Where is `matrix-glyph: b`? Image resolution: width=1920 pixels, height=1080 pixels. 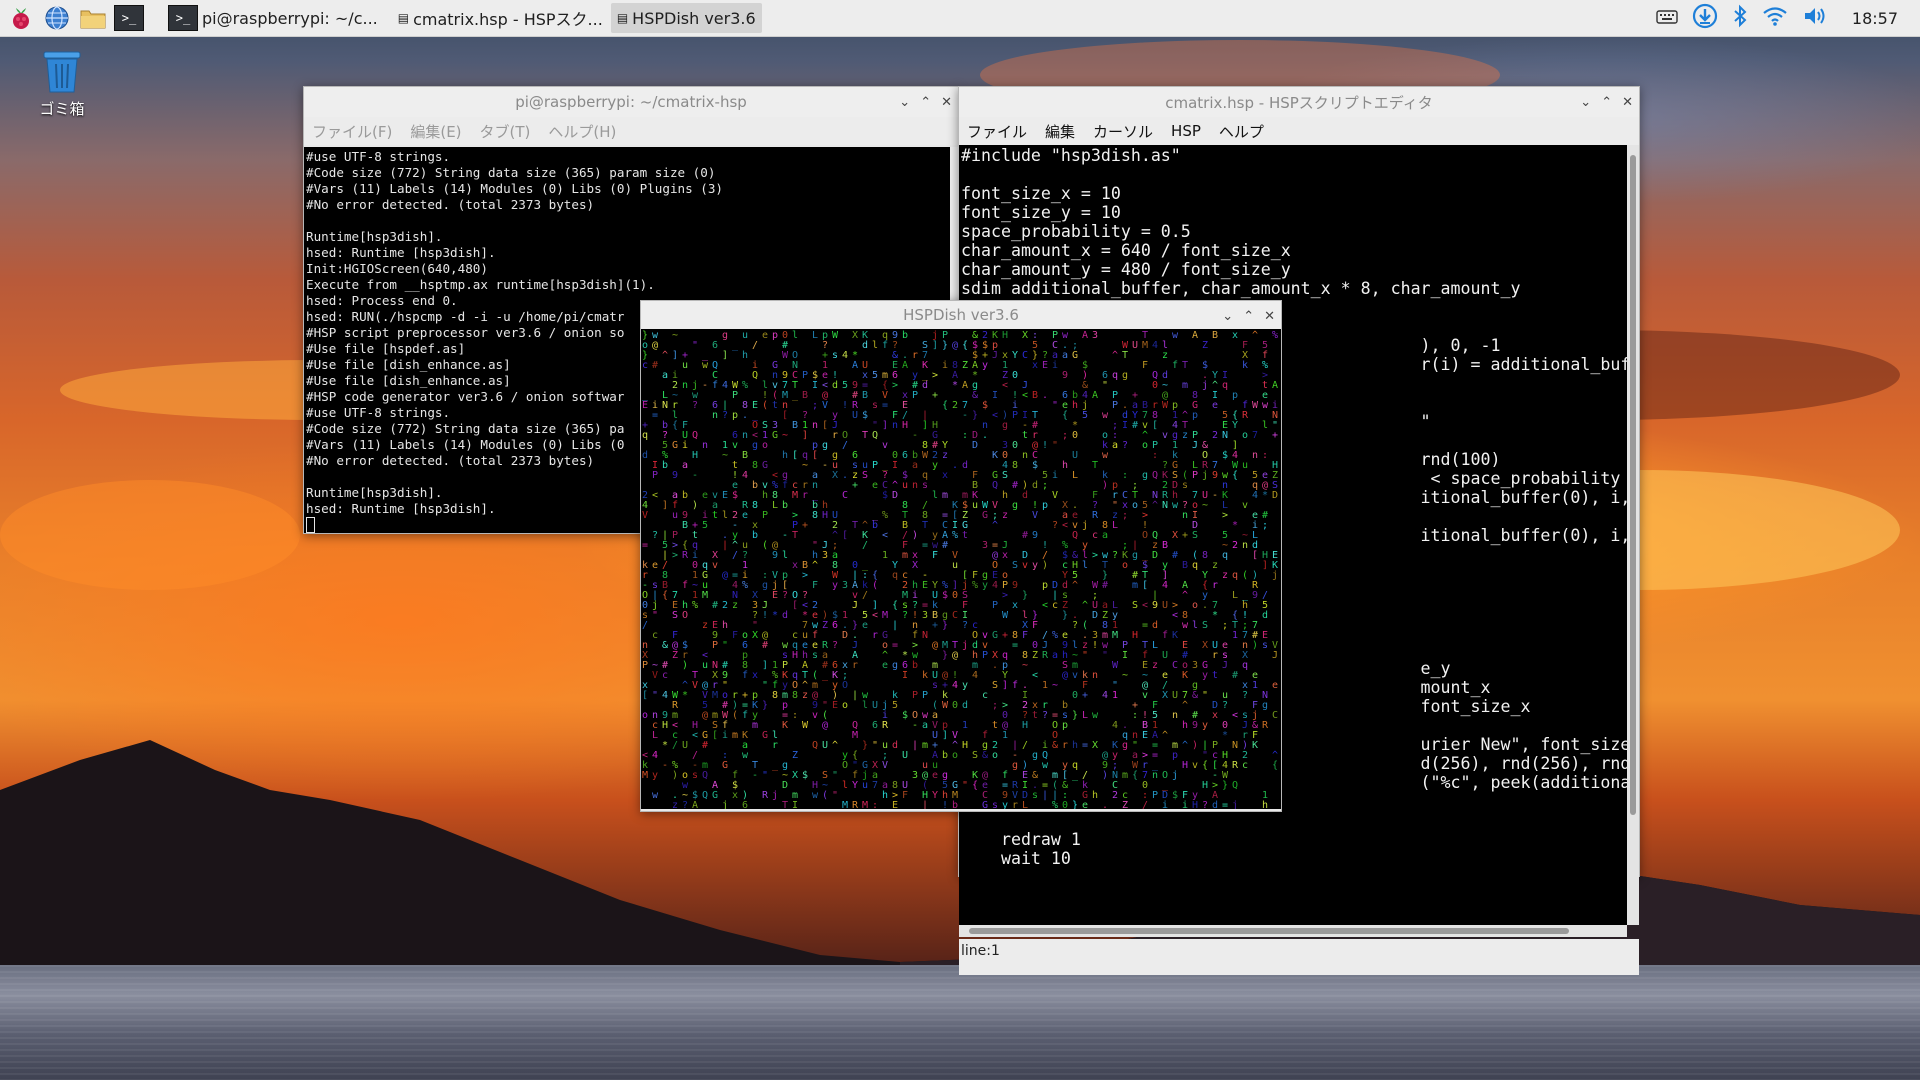 matrix-glyph: b is located at coordinates (665, 465).